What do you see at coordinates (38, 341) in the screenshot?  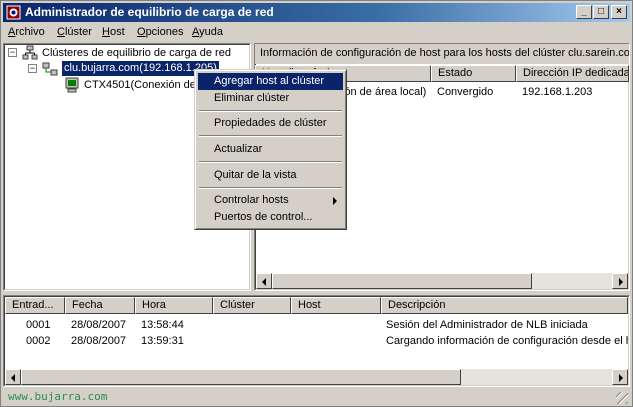 I see `log-entry: 0002` at bounding box center [38, 341].